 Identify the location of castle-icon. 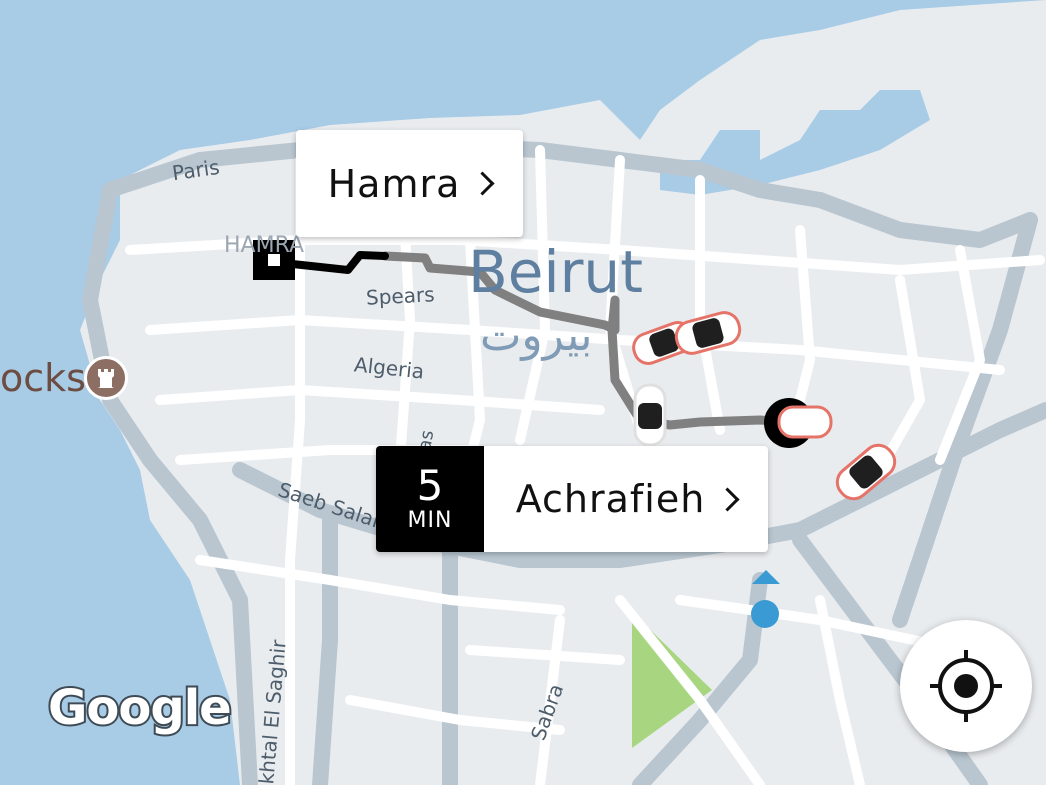
(106, 378).